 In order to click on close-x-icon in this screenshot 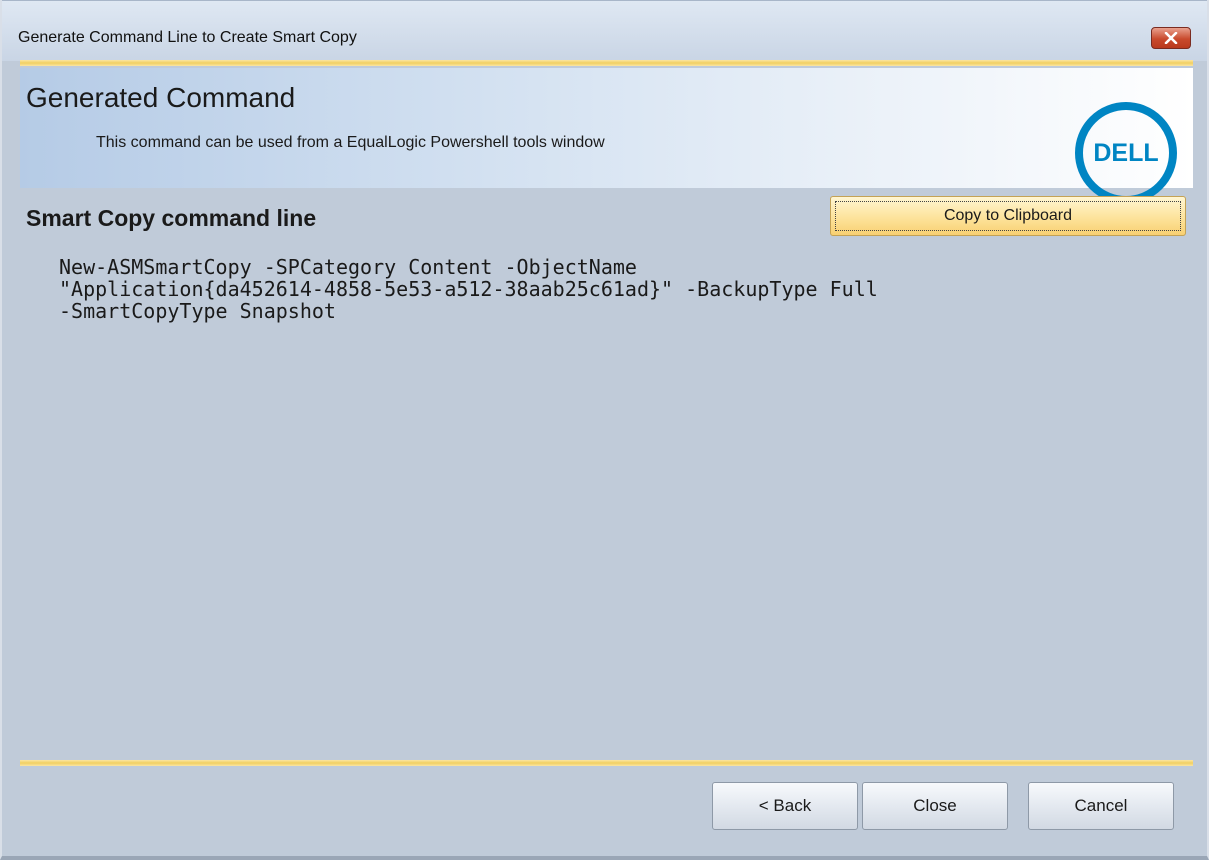, I will do `click(1171, 38)`.